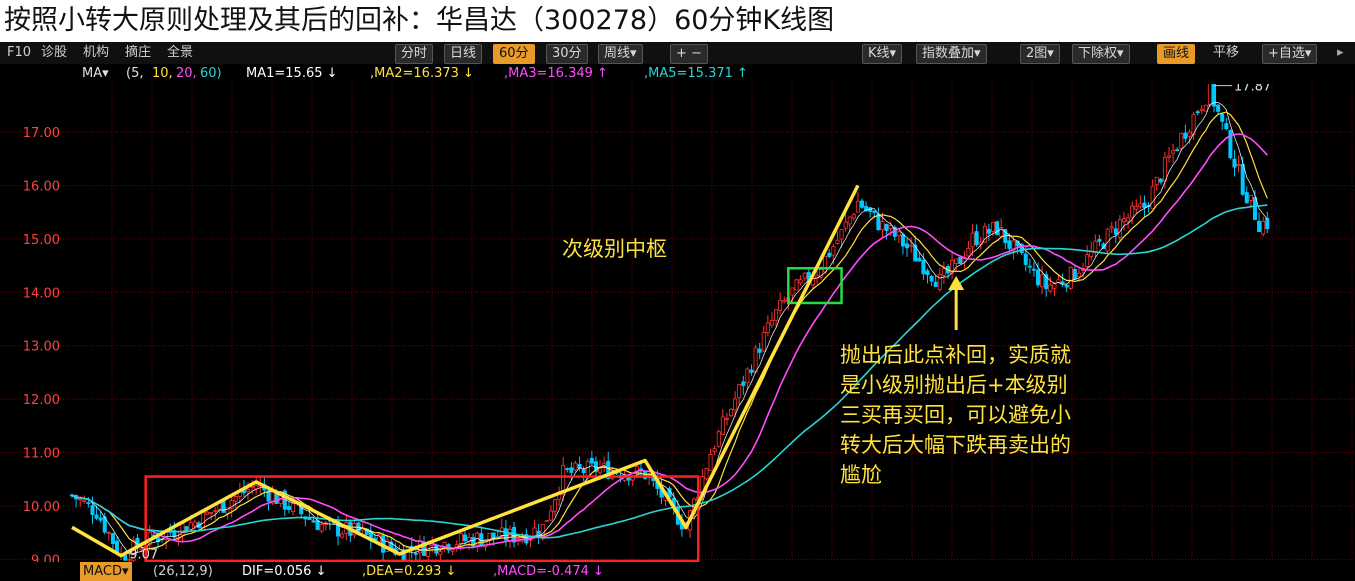 This screenshot has height=581, width=1355. I want to click on two-charts-menu: 2图▾, so click(1040, 54).